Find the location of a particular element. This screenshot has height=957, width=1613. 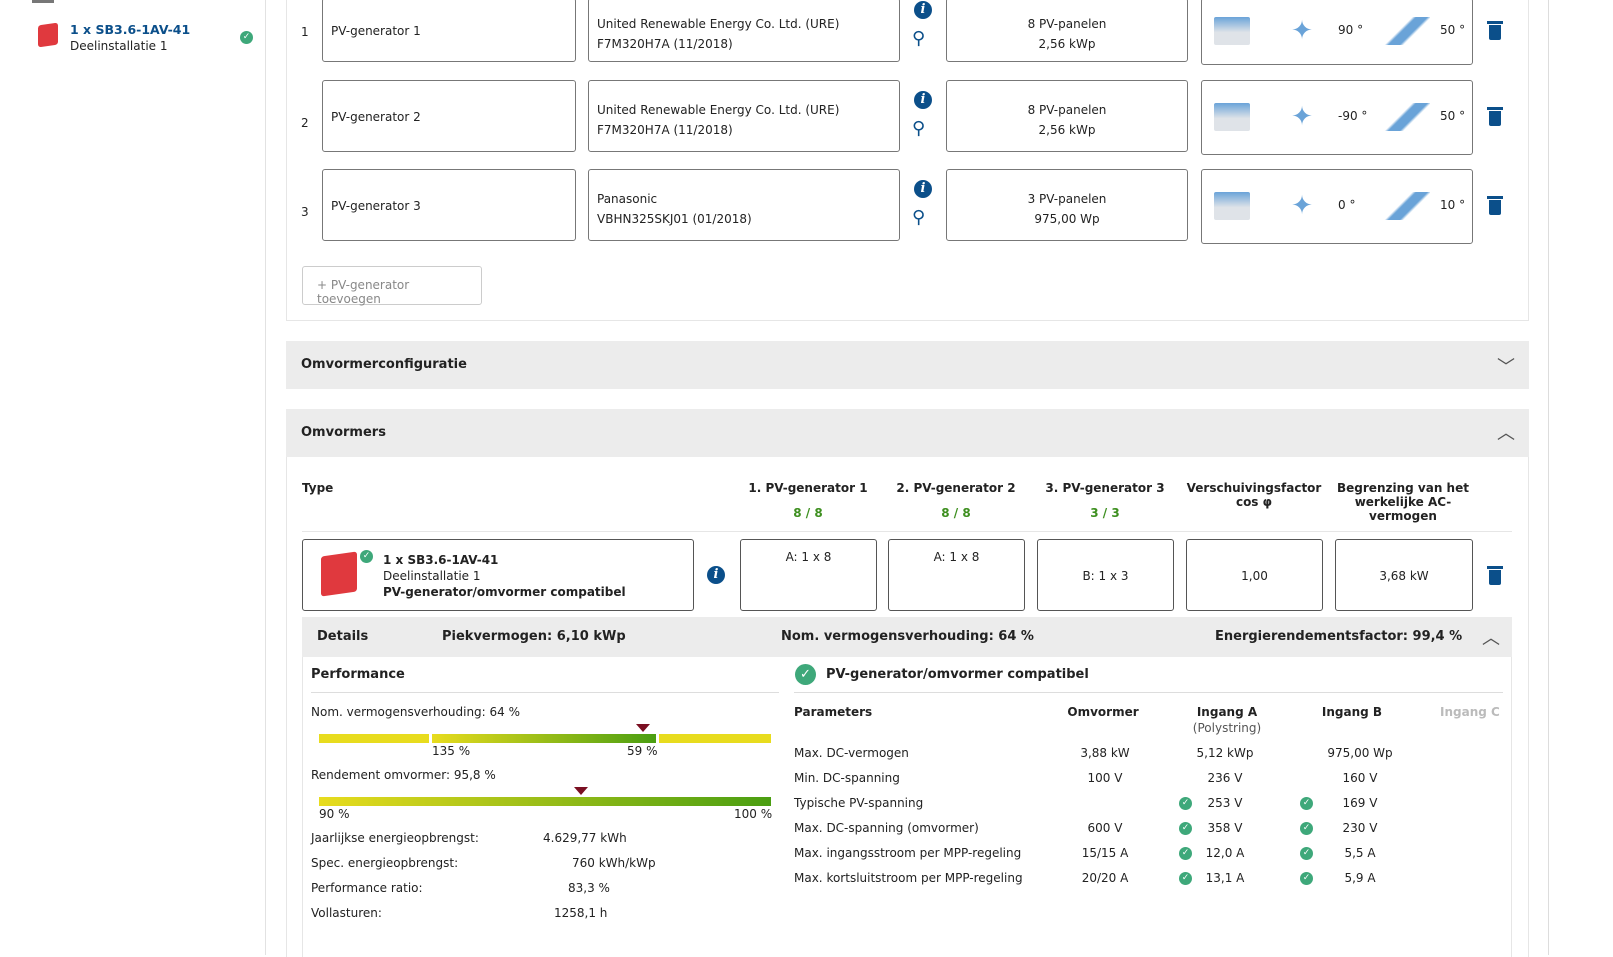

panel-power: 975,00 Wp is located at coordinates (1067, 219).